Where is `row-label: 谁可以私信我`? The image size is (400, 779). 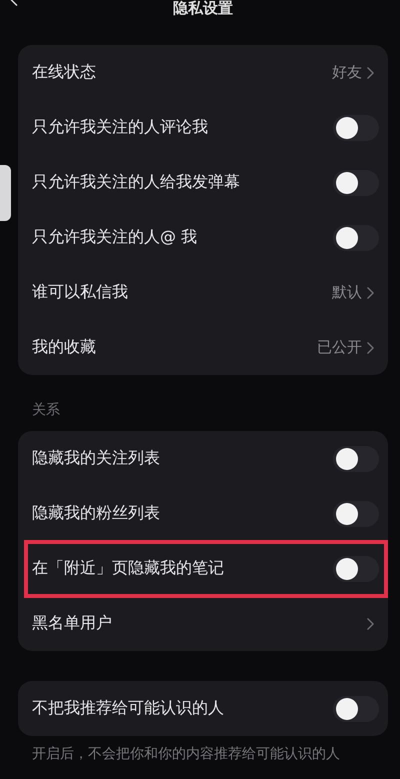 row-label: 谁可以私信我 is located at coordinates (80, 292).